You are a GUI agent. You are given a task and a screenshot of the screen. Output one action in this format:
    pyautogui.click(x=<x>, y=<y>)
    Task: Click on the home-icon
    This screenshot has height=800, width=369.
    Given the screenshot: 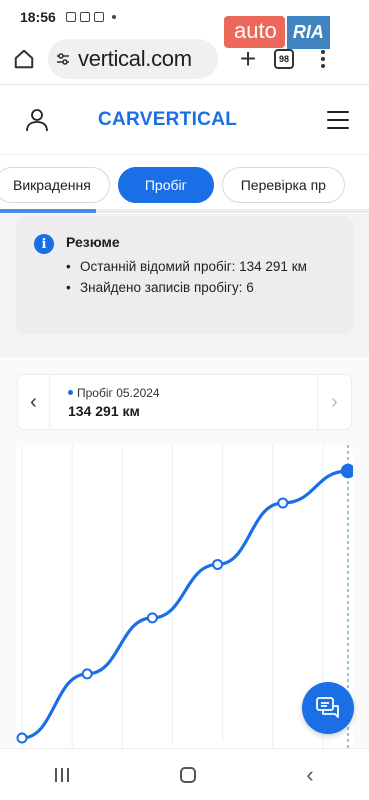 What is the action you would take?
    pyautogui.click(x=24, y=59)
    